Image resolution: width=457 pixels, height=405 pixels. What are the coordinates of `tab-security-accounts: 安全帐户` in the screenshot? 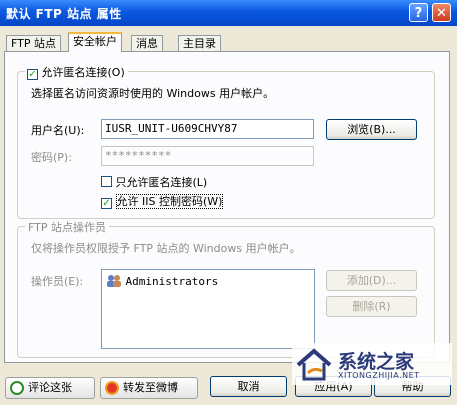 It's located at (95, 42).